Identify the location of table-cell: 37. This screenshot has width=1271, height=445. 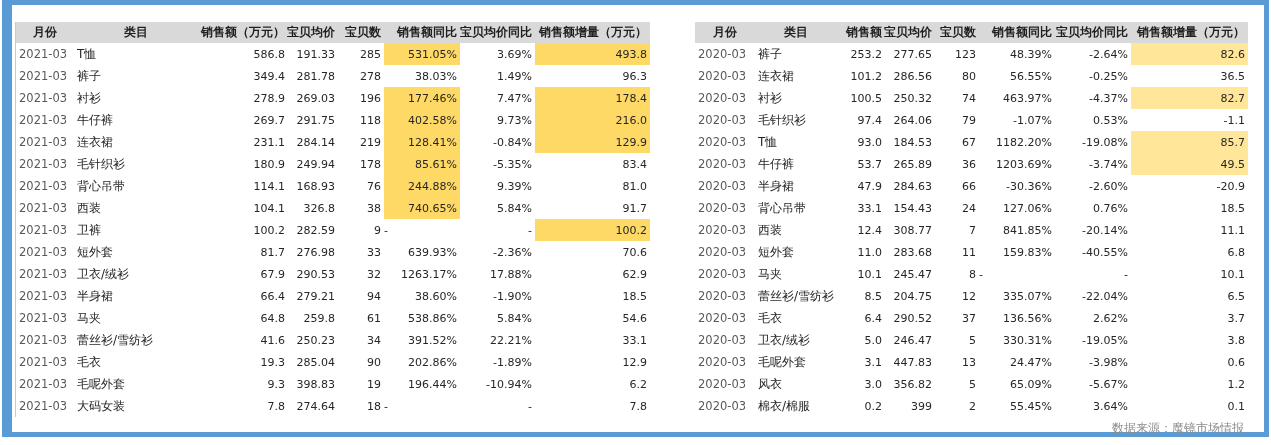
(969, 318).